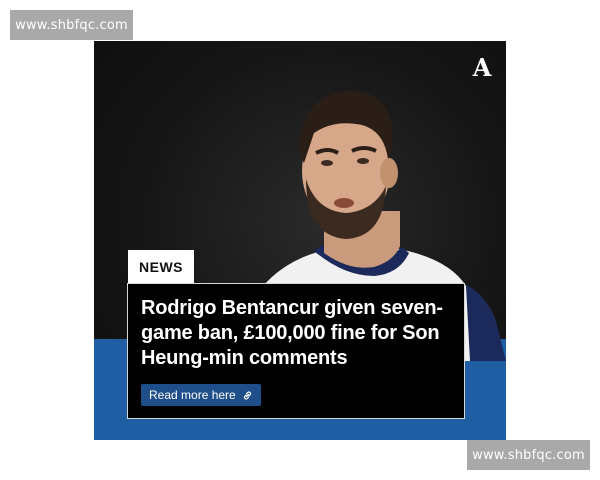 Image resolution: width=600 pixels, height=480 pixels. I want to click on read-more-label: Read more here, so click(192, 395).